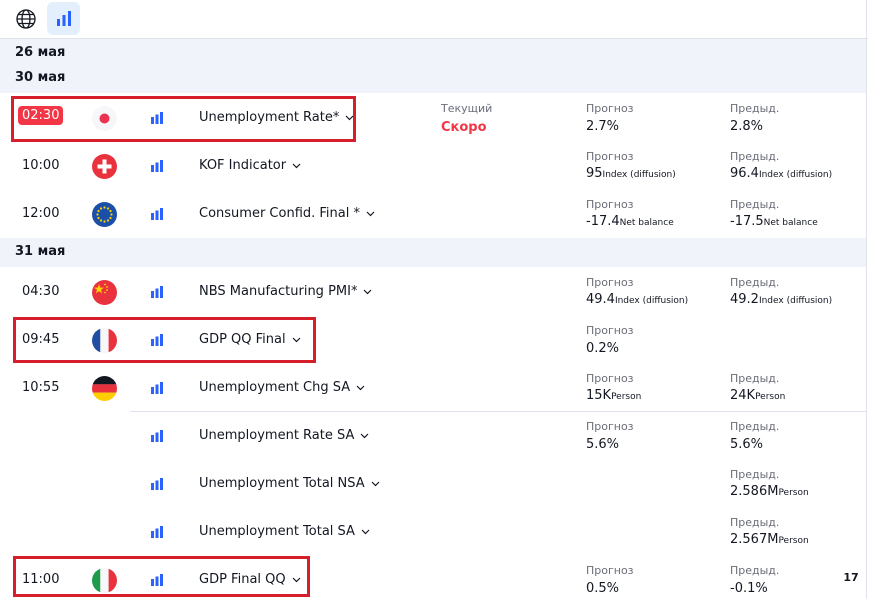 This screenshot has height=604, width=870. Describe the element at coordinates (603, 444) in the screenshot. I see `forecast-value: 5.6%` at that location.